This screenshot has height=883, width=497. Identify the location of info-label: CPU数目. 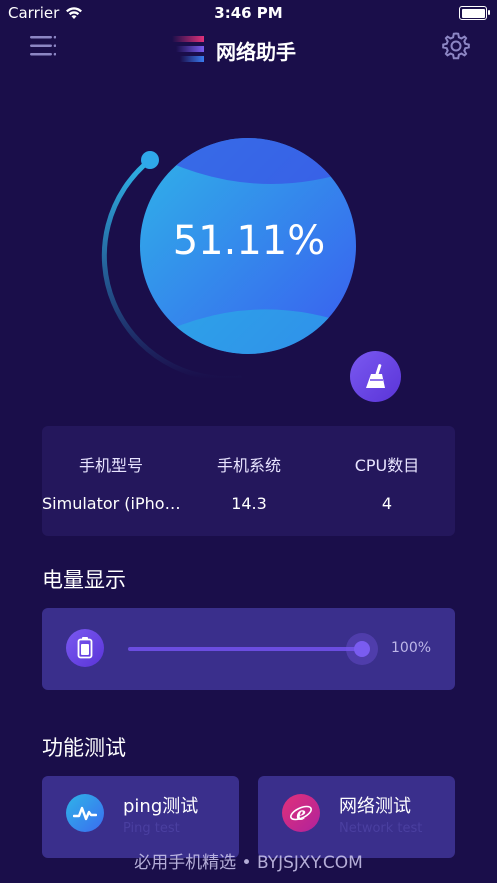
(387, 465).